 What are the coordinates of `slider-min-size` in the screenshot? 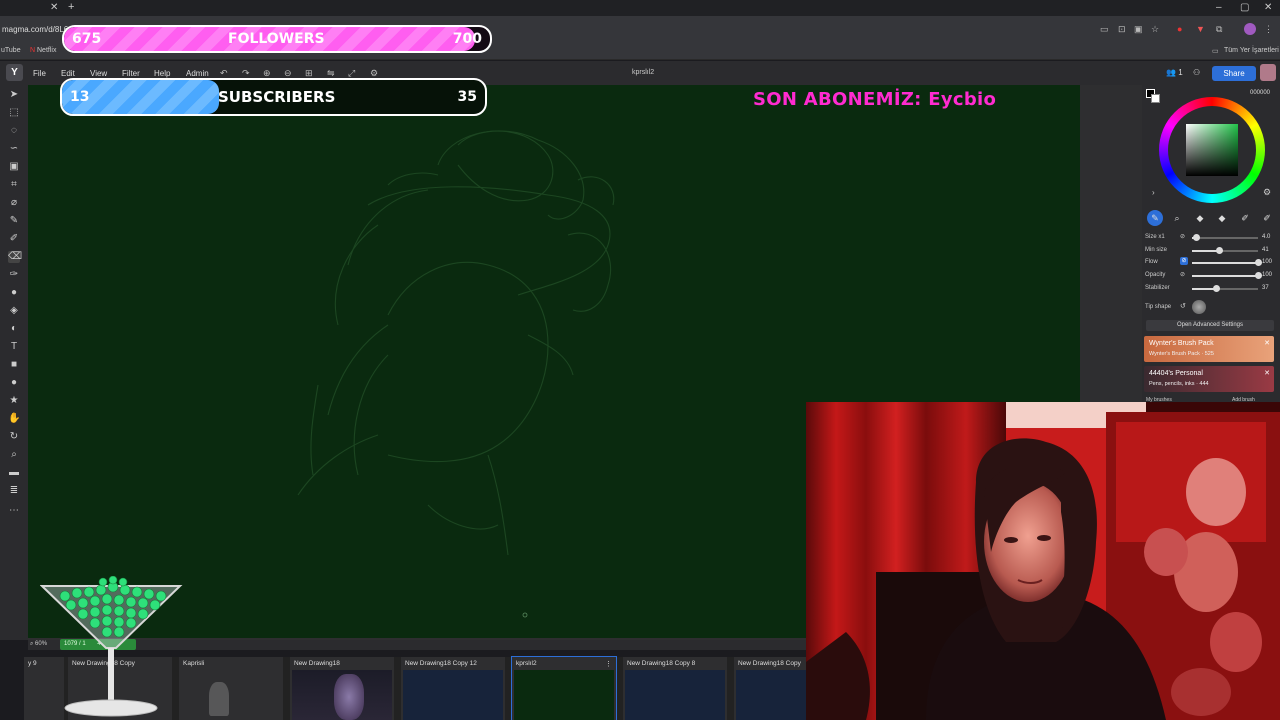 It's located at (1225, 250).